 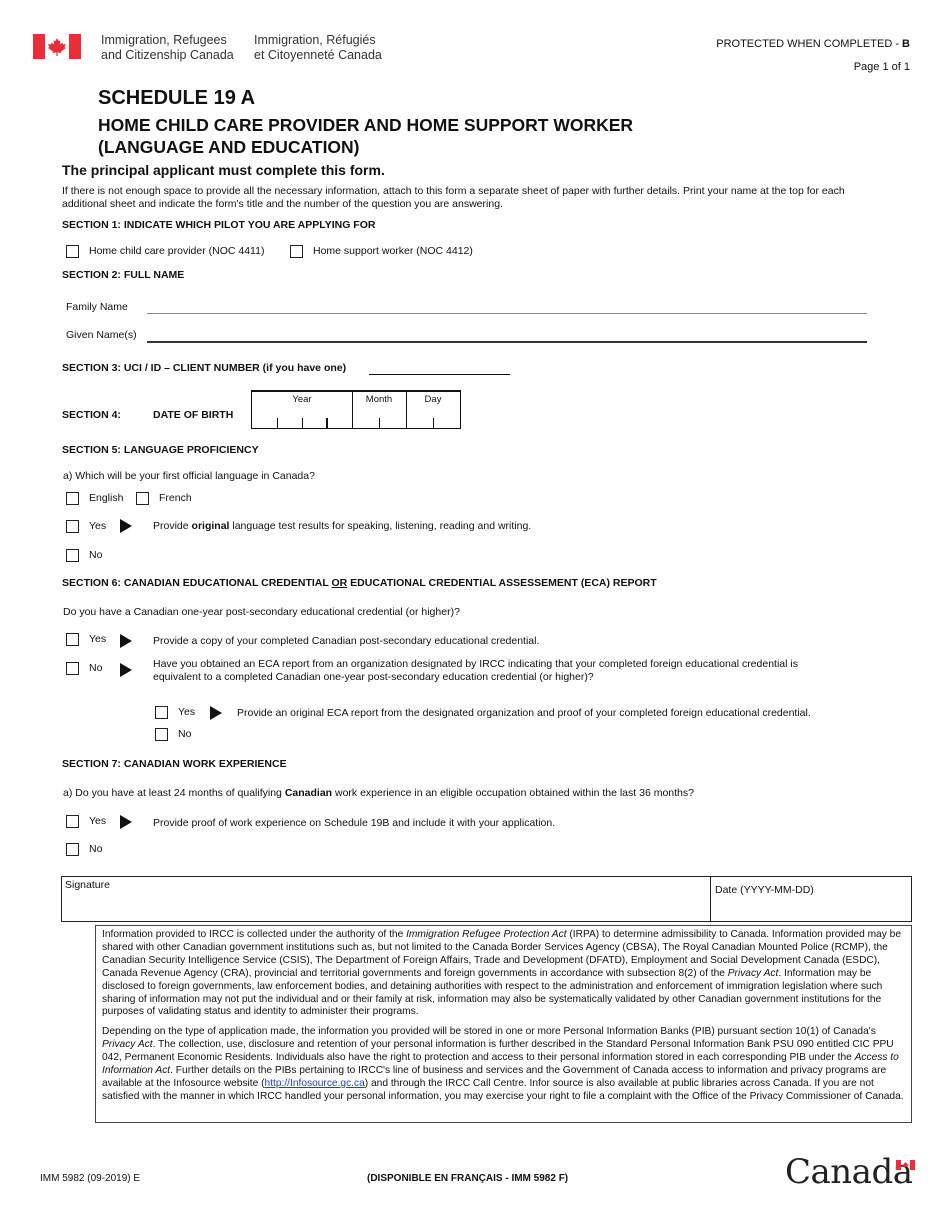 I want to click on family-name-label: Family Name, so click(x=97, y=307).